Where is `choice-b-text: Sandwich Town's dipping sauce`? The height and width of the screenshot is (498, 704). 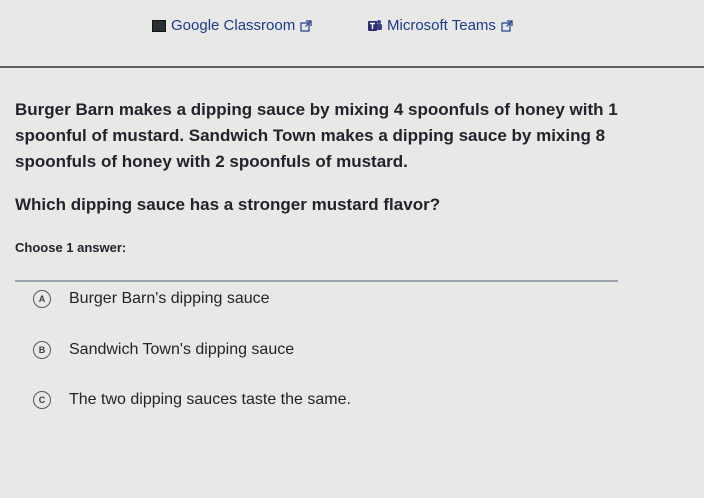
choice-b-text: Sandwich Town's dipping sauce is located at coordinates (182, 349).